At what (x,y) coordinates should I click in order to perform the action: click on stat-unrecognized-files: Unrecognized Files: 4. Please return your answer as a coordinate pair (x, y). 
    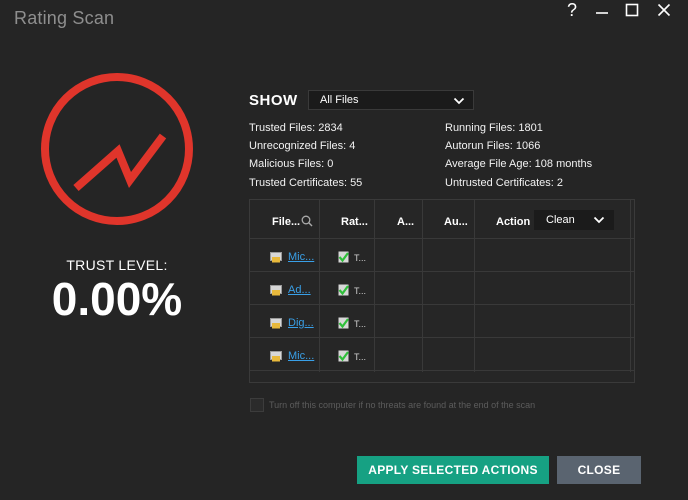
    Looking at the image, I should click on (302, 146).